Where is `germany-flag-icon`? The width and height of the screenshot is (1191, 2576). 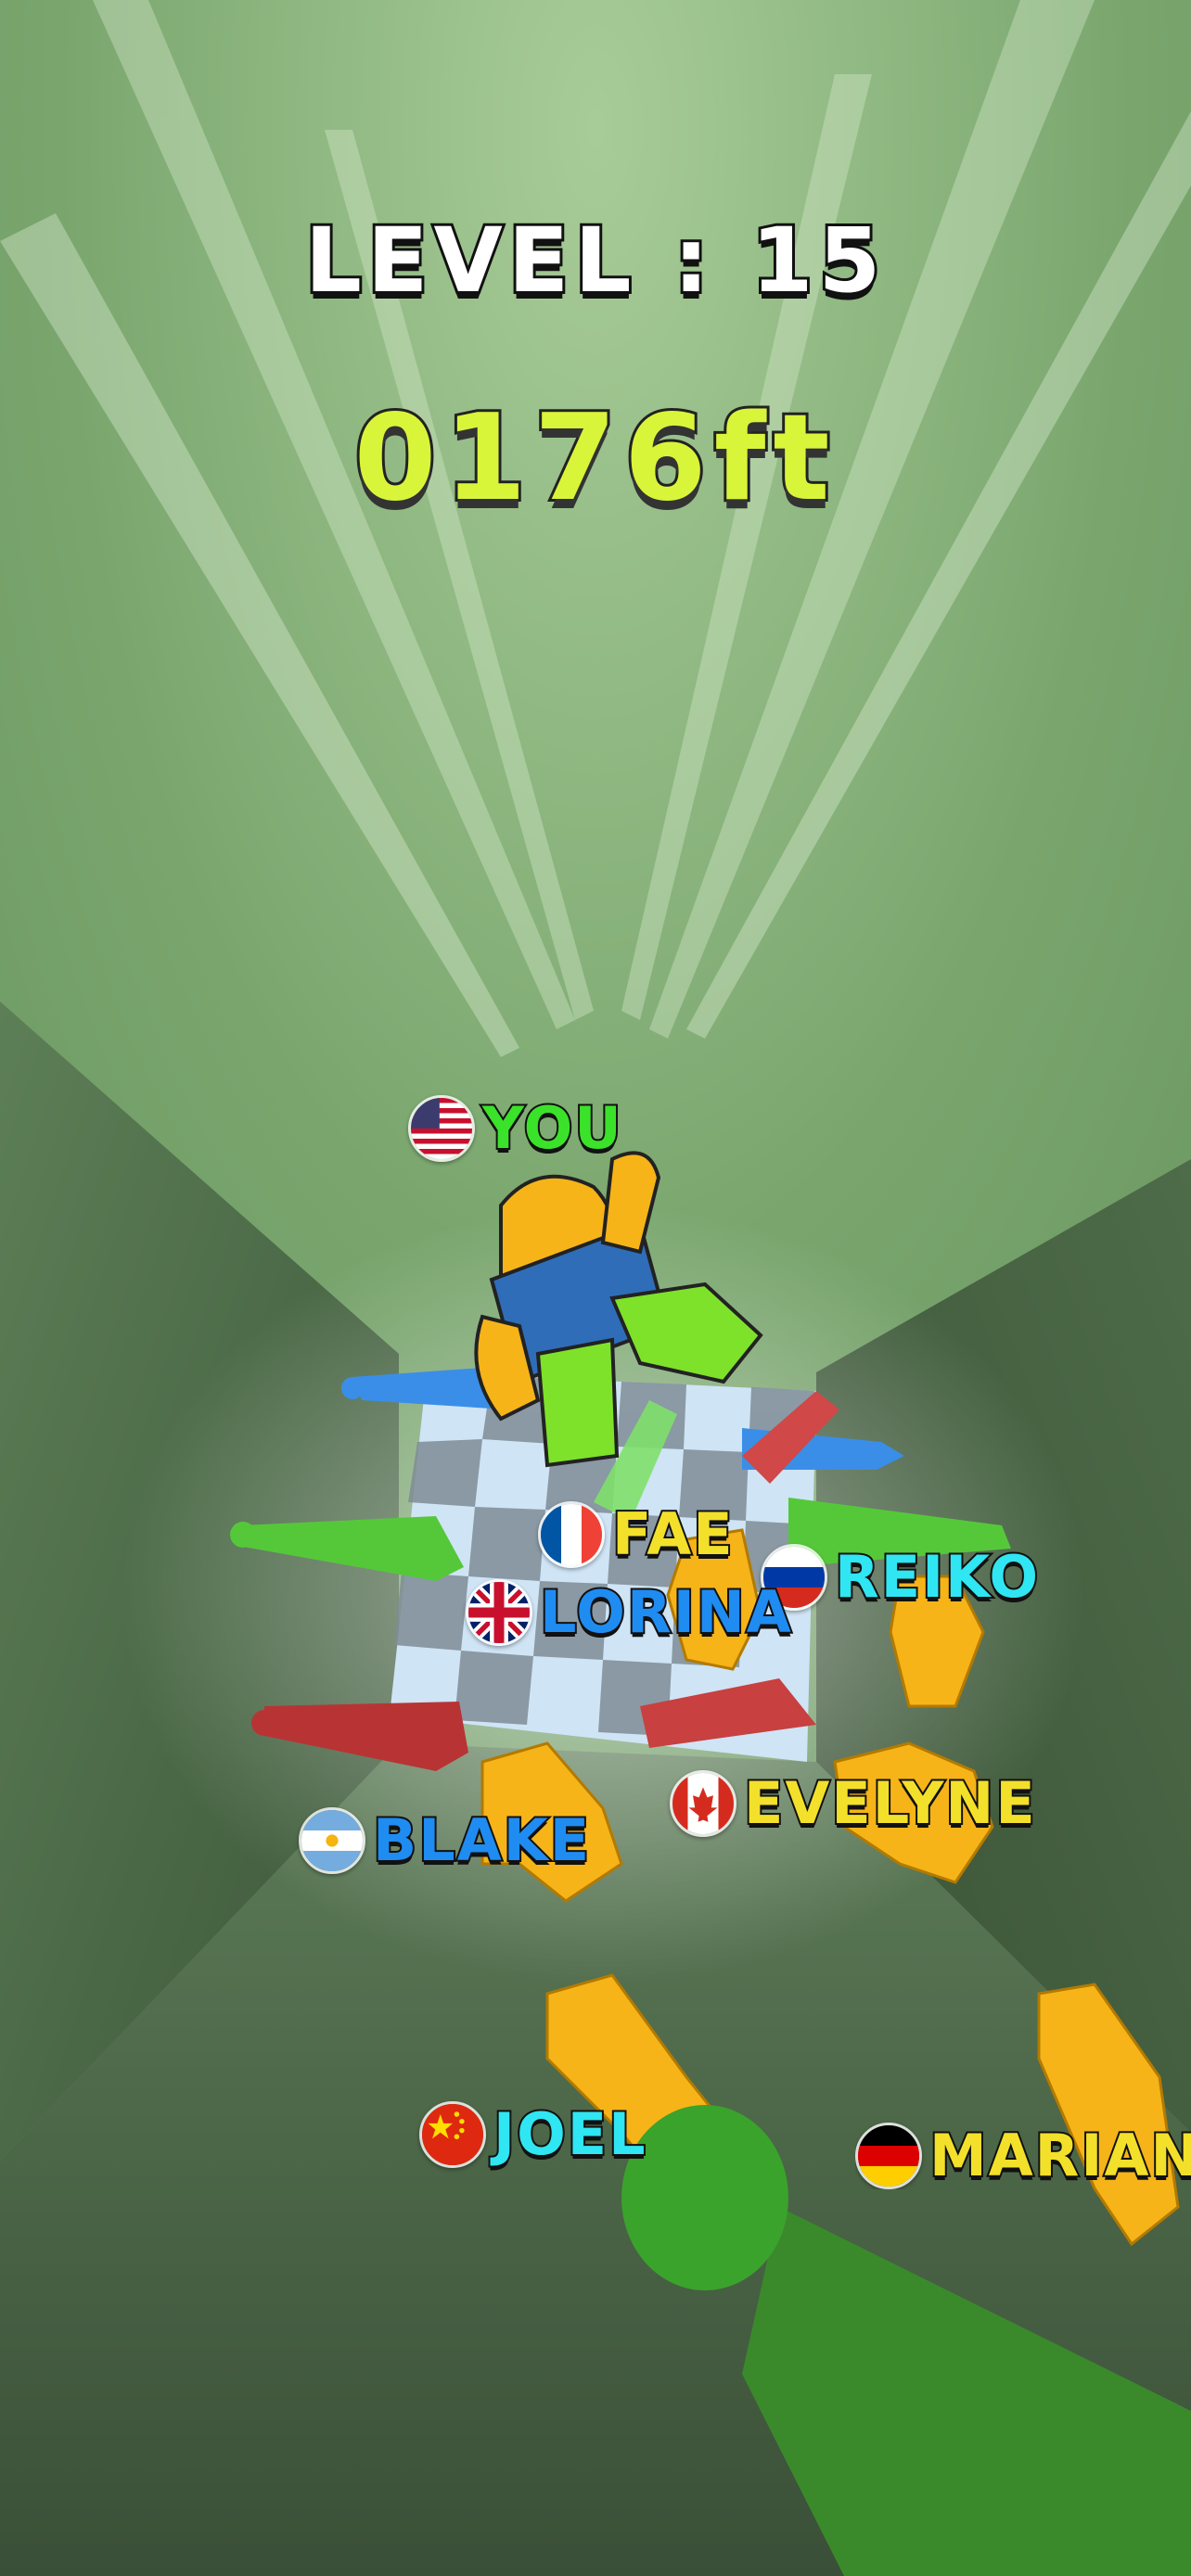
germany-flag-icon is located at coordinates (888, 2155).